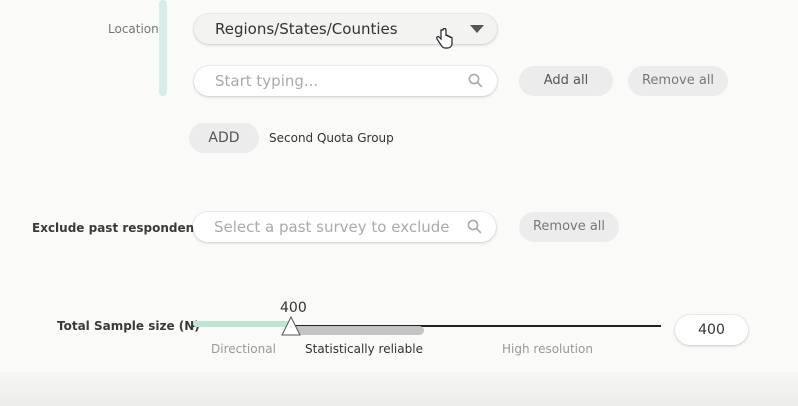  What do you see at coordinates (711, 330) in the screenshot?
I see `sample-size-input: 400` at bounding box center [711, 330].